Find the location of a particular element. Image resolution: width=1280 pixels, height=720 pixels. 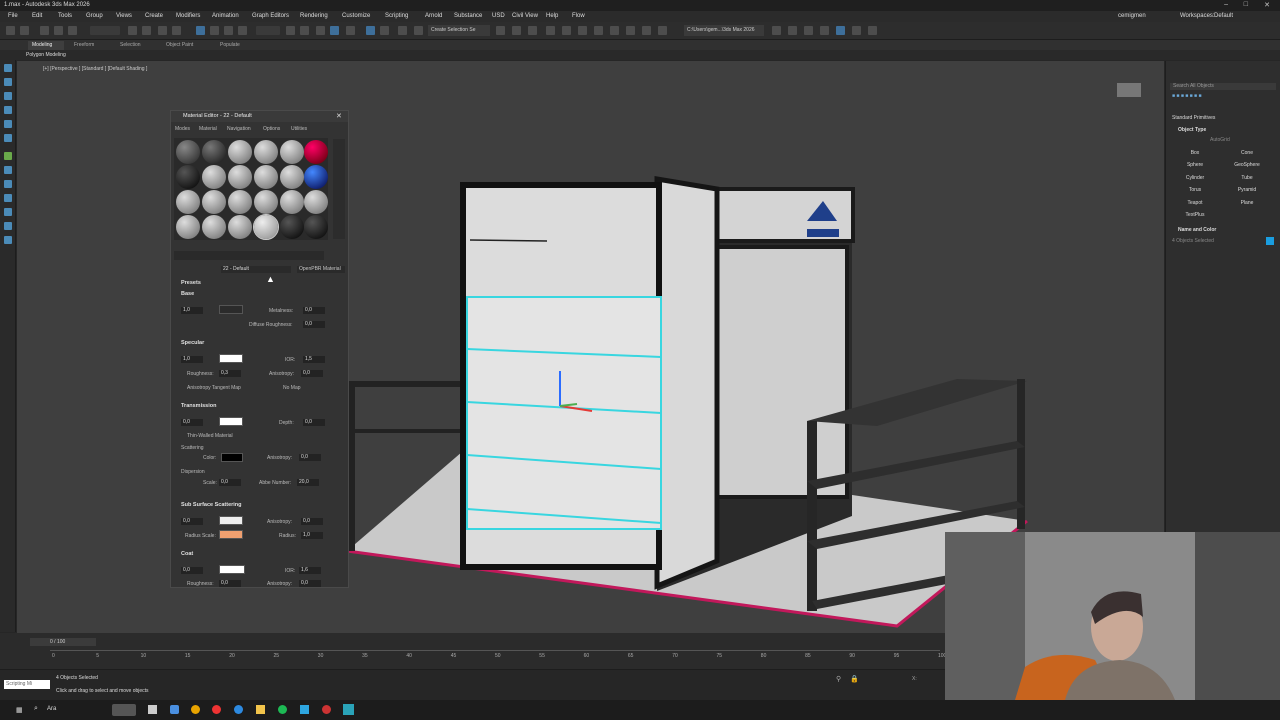

diffuse-roughness-value: 0,0 is located at coordinates (314, 324).